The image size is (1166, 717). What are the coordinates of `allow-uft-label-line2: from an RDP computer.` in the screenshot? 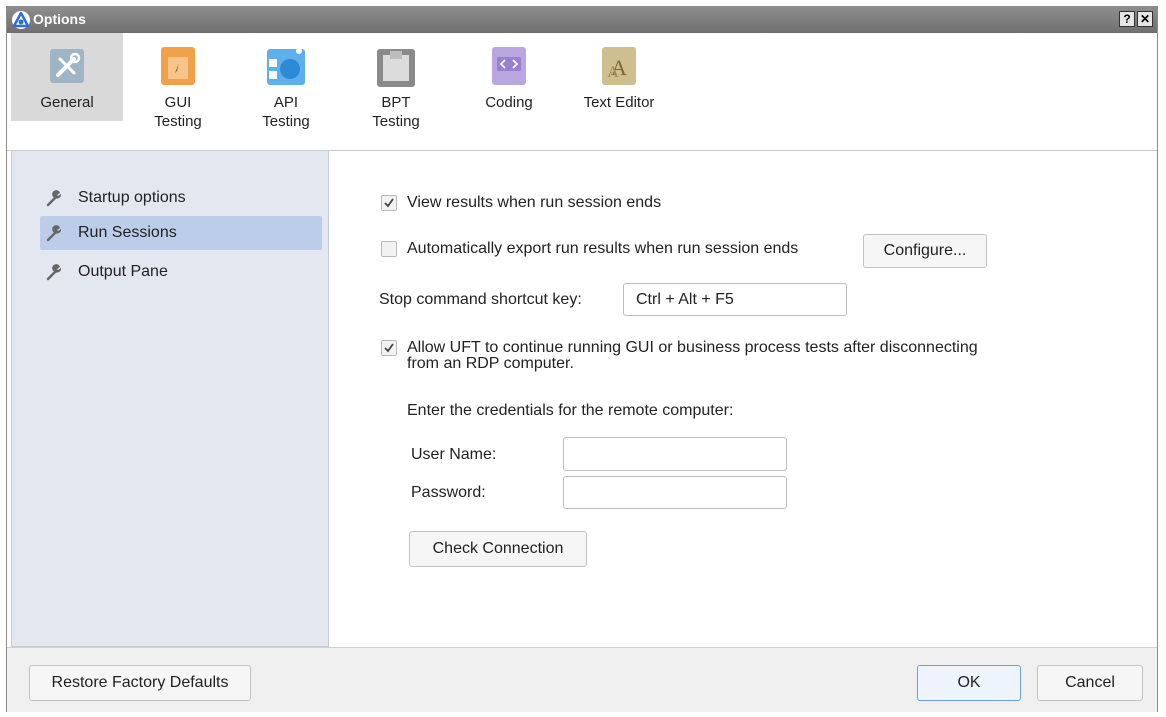 It's located at (490, 363).